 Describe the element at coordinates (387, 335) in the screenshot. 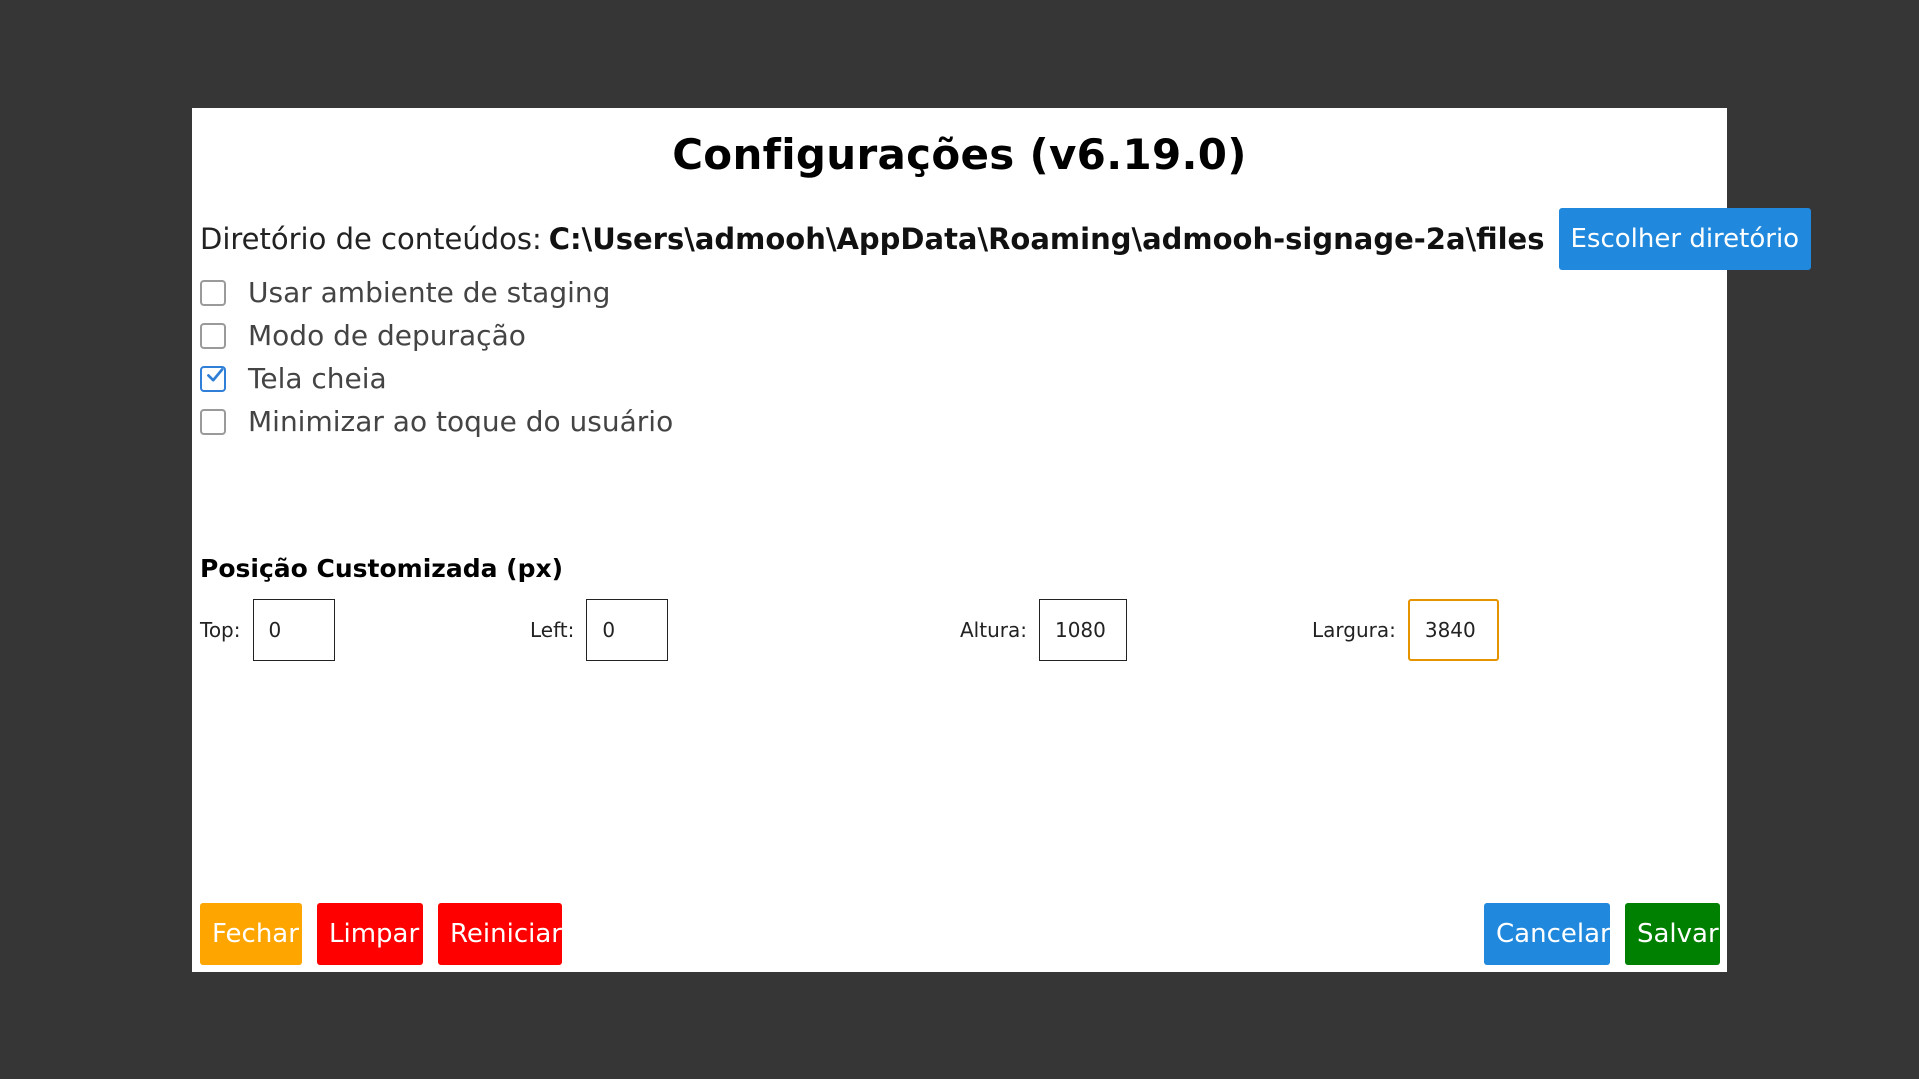

I see `debug-label: Modo de depuração` at that location.